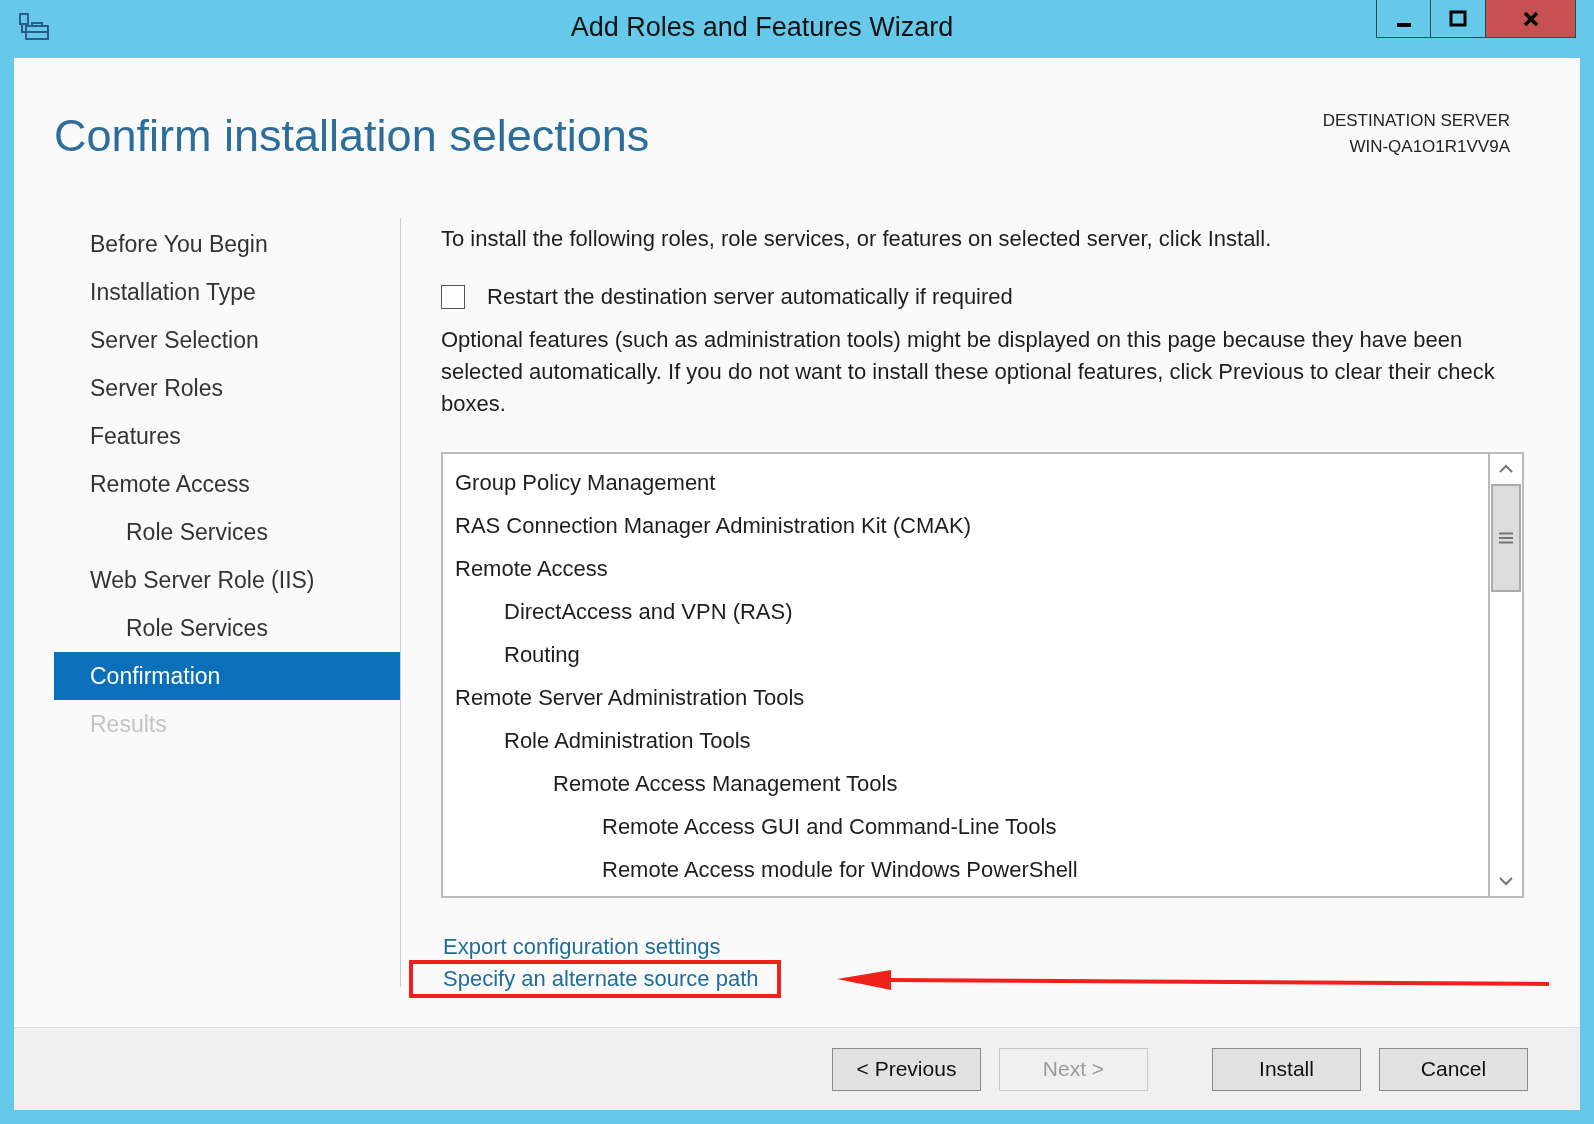 This screenshot has height=1124, width=1594. What do you see at coordinates (1506, 469) in the screenshot?
I see `scroll-up-icon` at bounding box center [1506, 469].